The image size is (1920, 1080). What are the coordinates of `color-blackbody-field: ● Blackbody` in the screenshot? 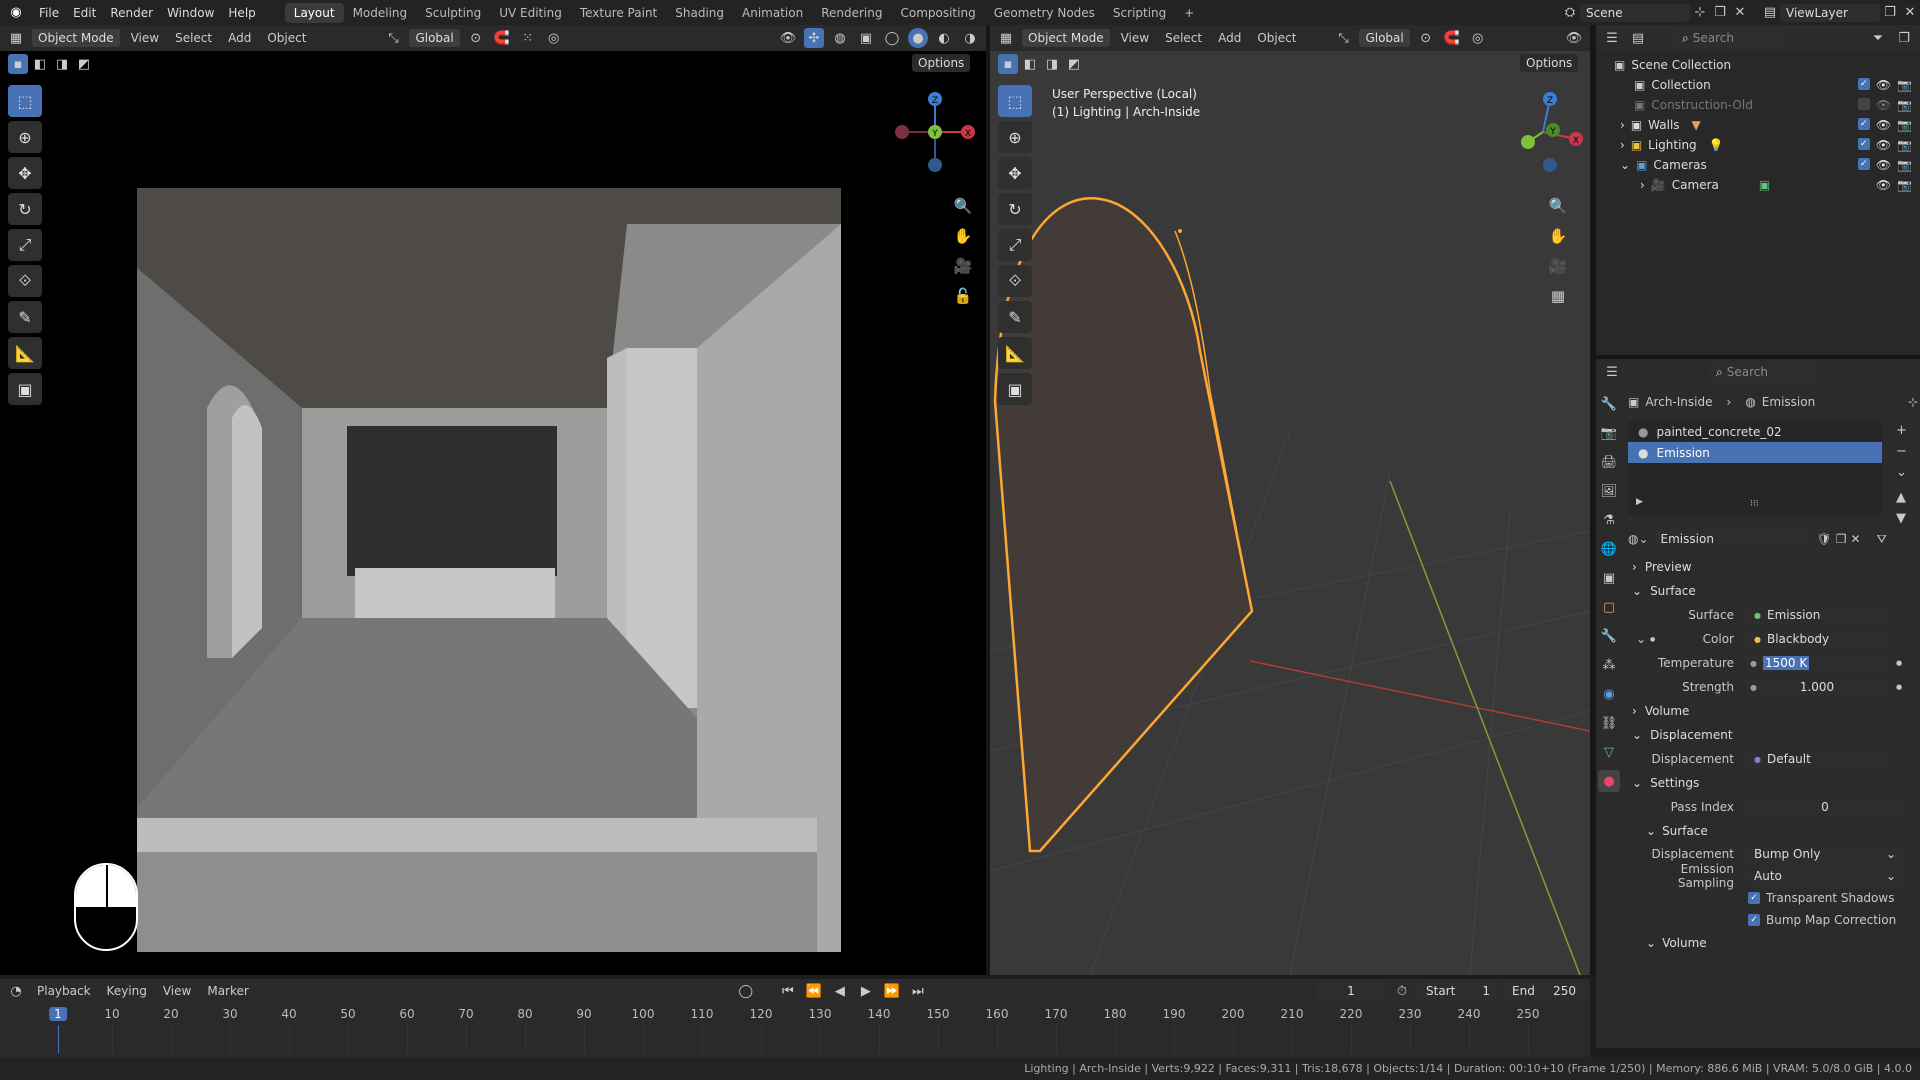 It's located at (1817, 639).